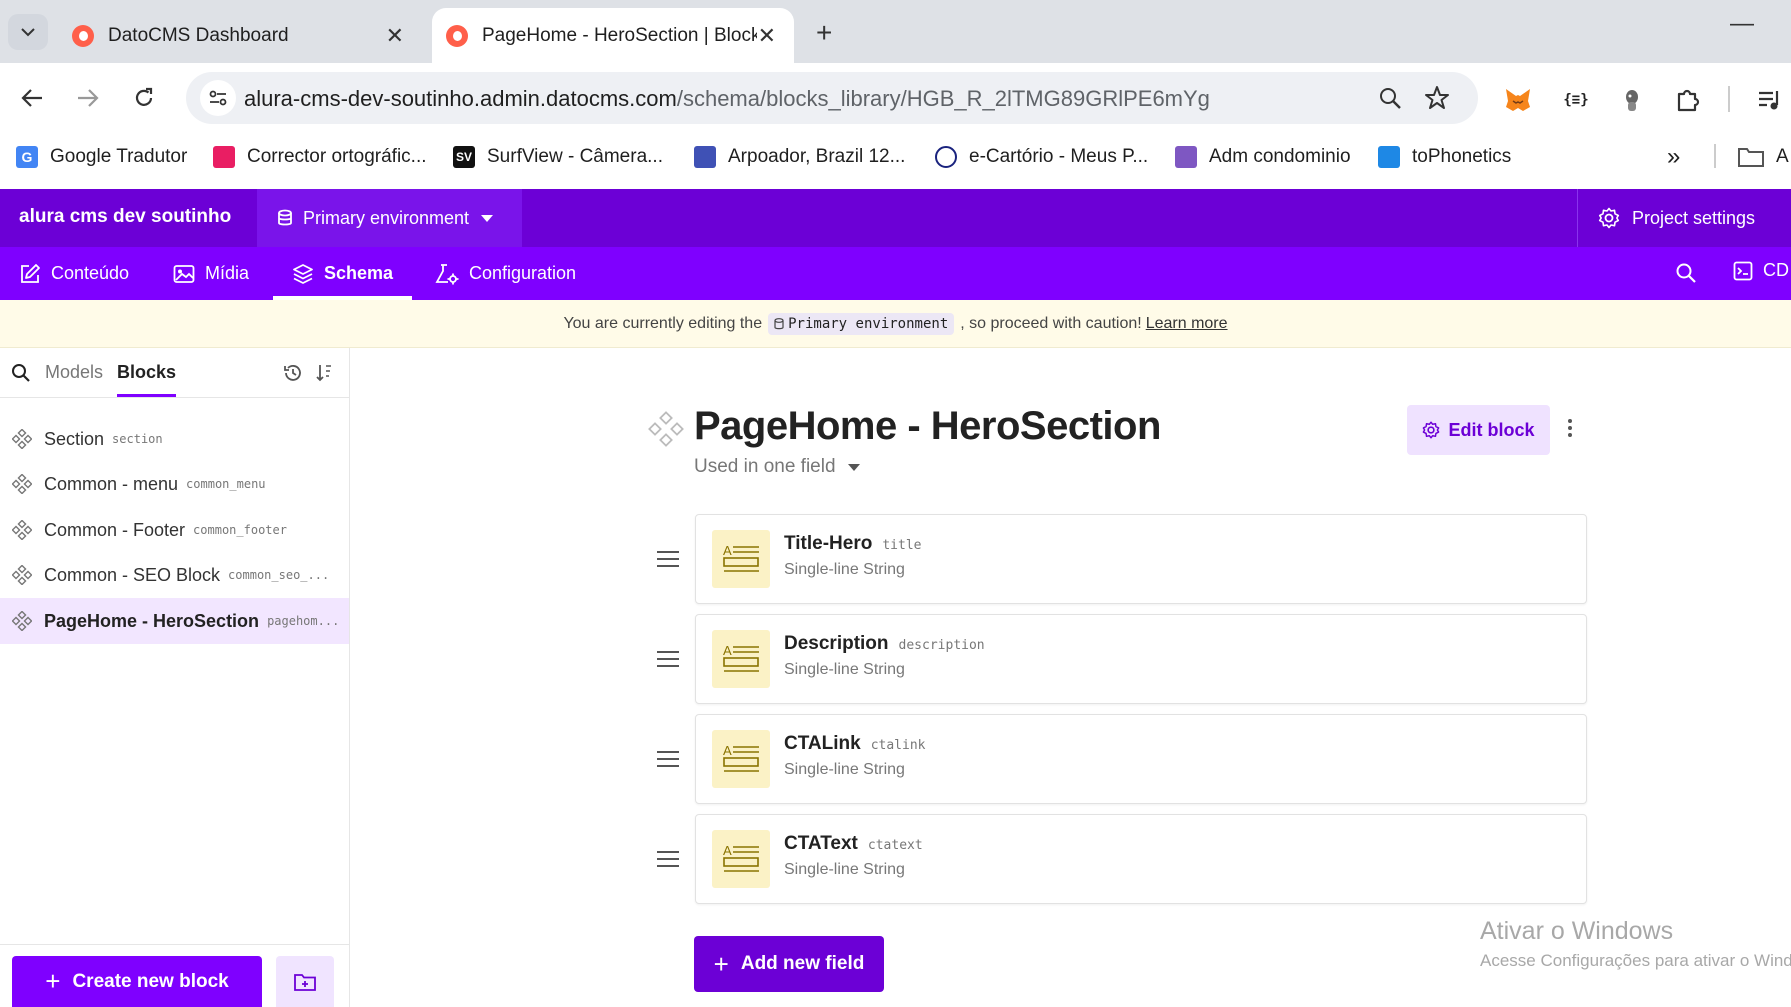 The width and height of the screenshot is (1791, 1007). Describe the element at coordinates (1478, 430) in the screenshot. I see `edit-block-button: Edit block` at that location.